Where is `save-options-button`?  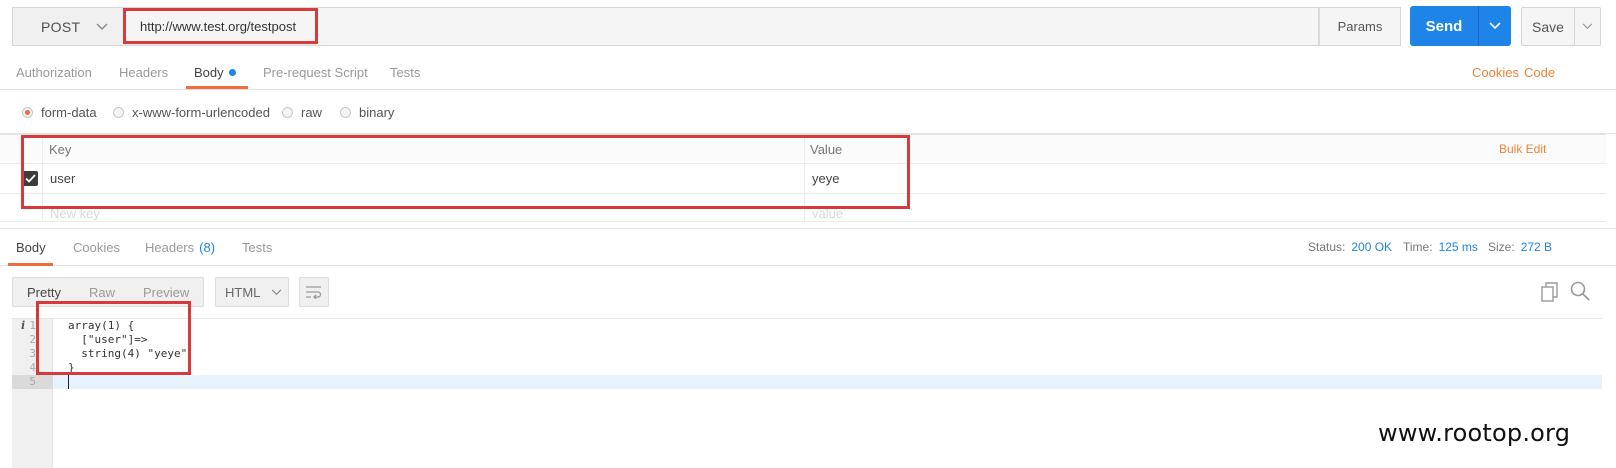
save-options-button is located at coordinates (1587, 26).